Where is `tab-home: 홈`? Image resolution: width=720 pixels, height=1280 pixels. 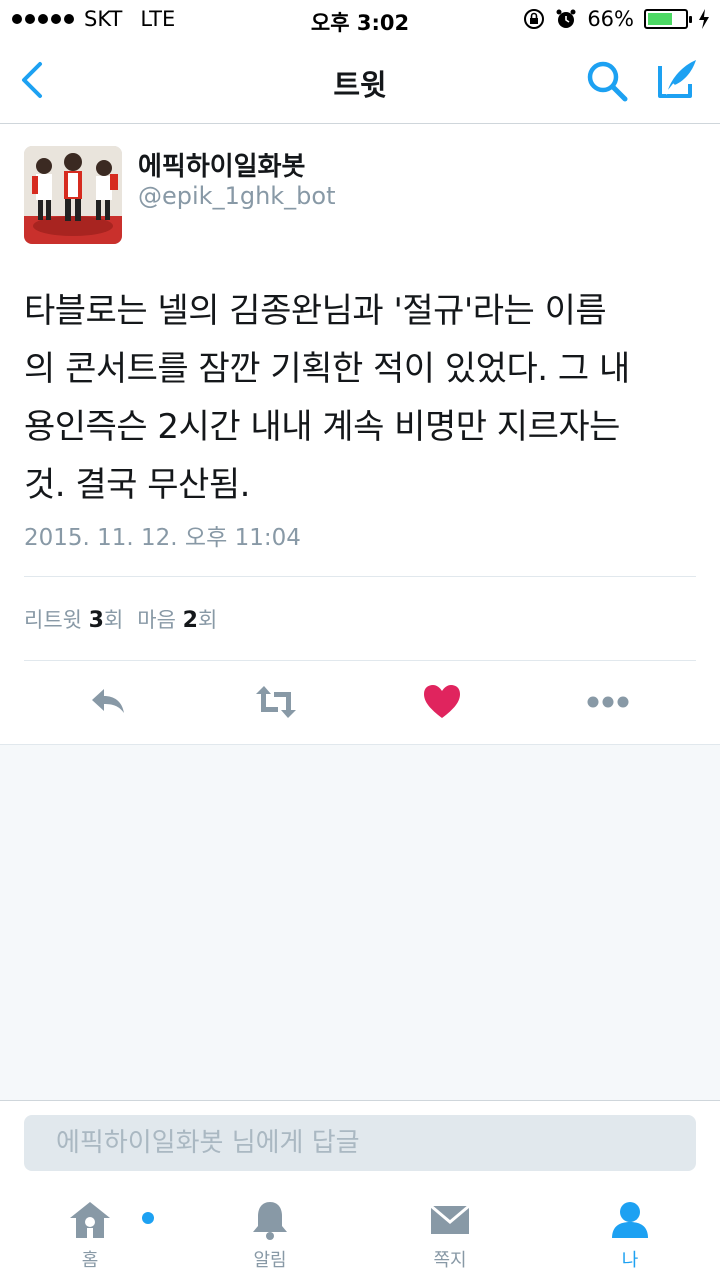 tab-home: 홈 is located at coordinates (92, 1235).